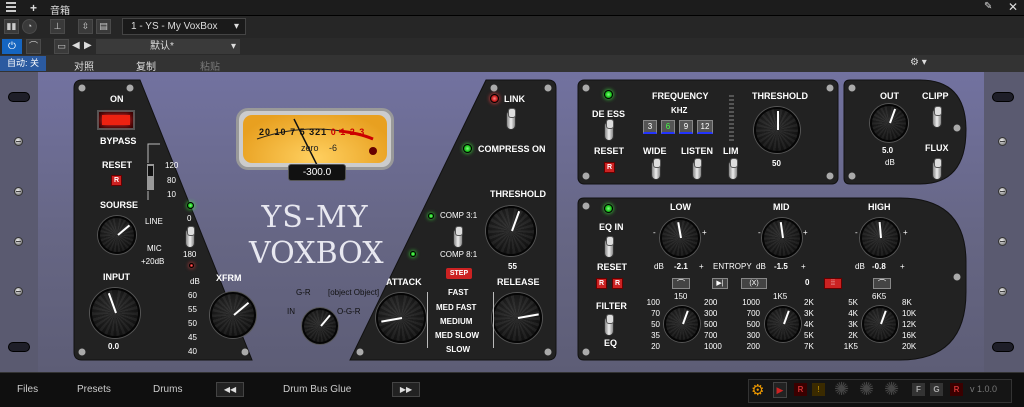  I want to click on comp-threshold-knob, so click(511, 231).